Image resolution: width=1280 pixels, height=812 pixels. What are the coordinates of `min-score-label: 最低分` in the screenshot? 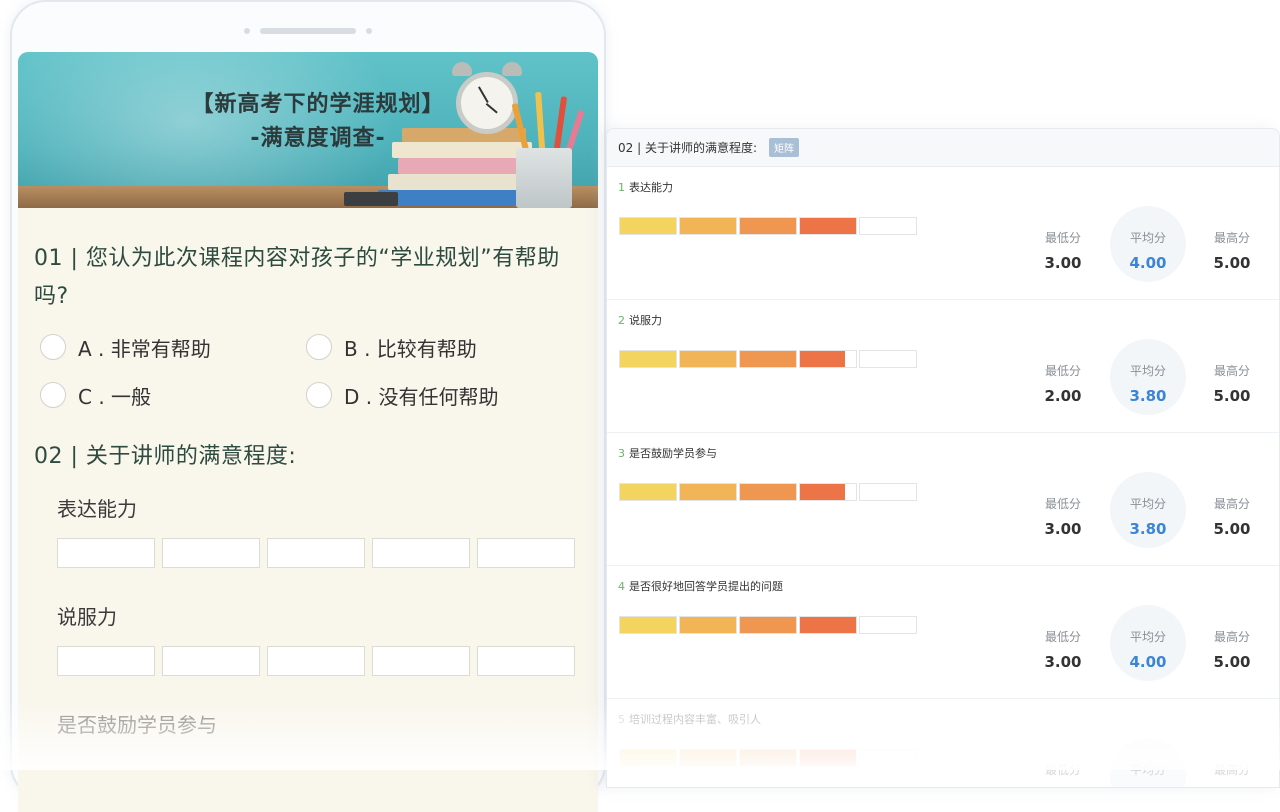 It's located at (1063, 636).